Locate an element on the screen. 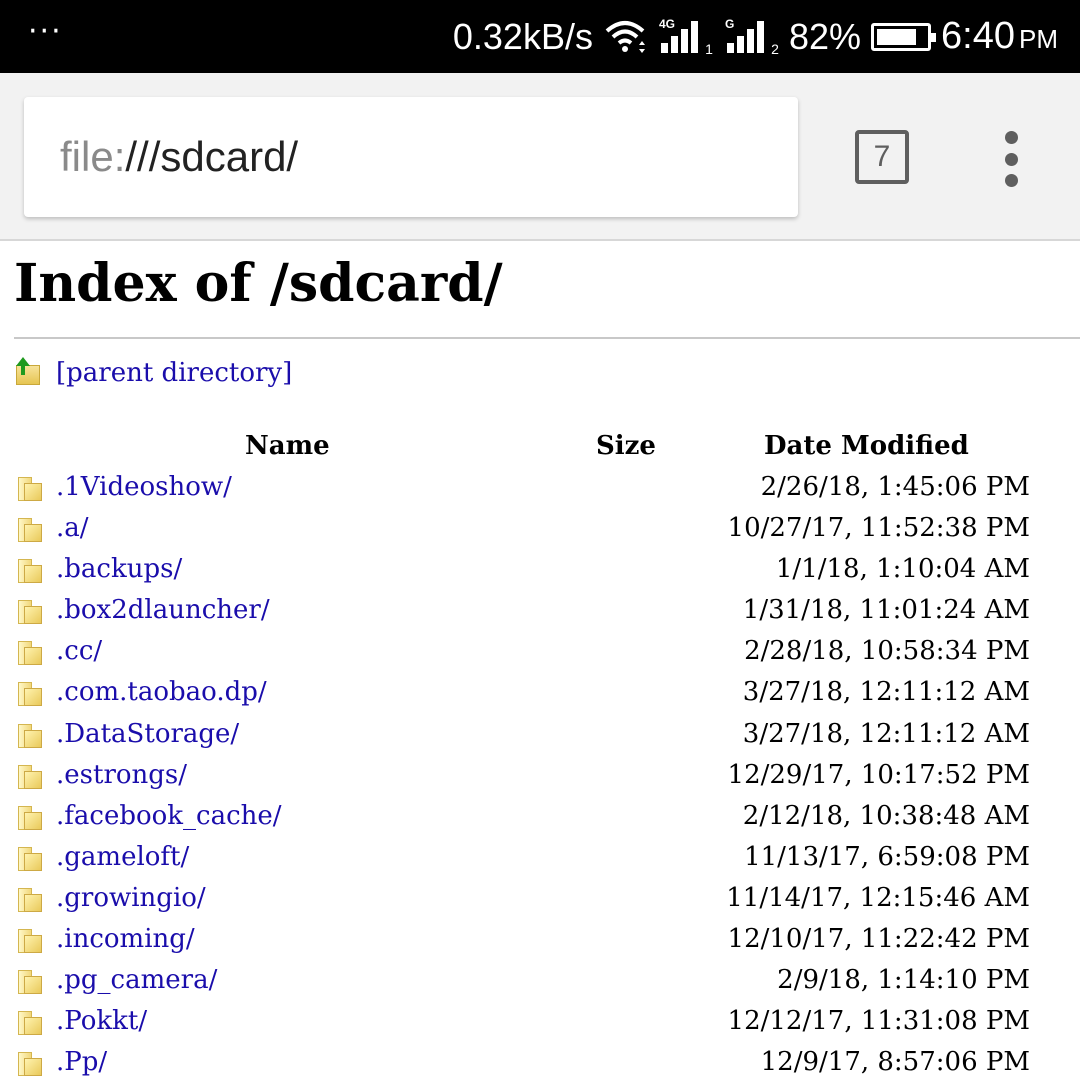 The width and height of the screenshot is (1080, 1080). table-row: .growingio/11/14/17, 12:15:46 AM is located at coordinates (540, 903).